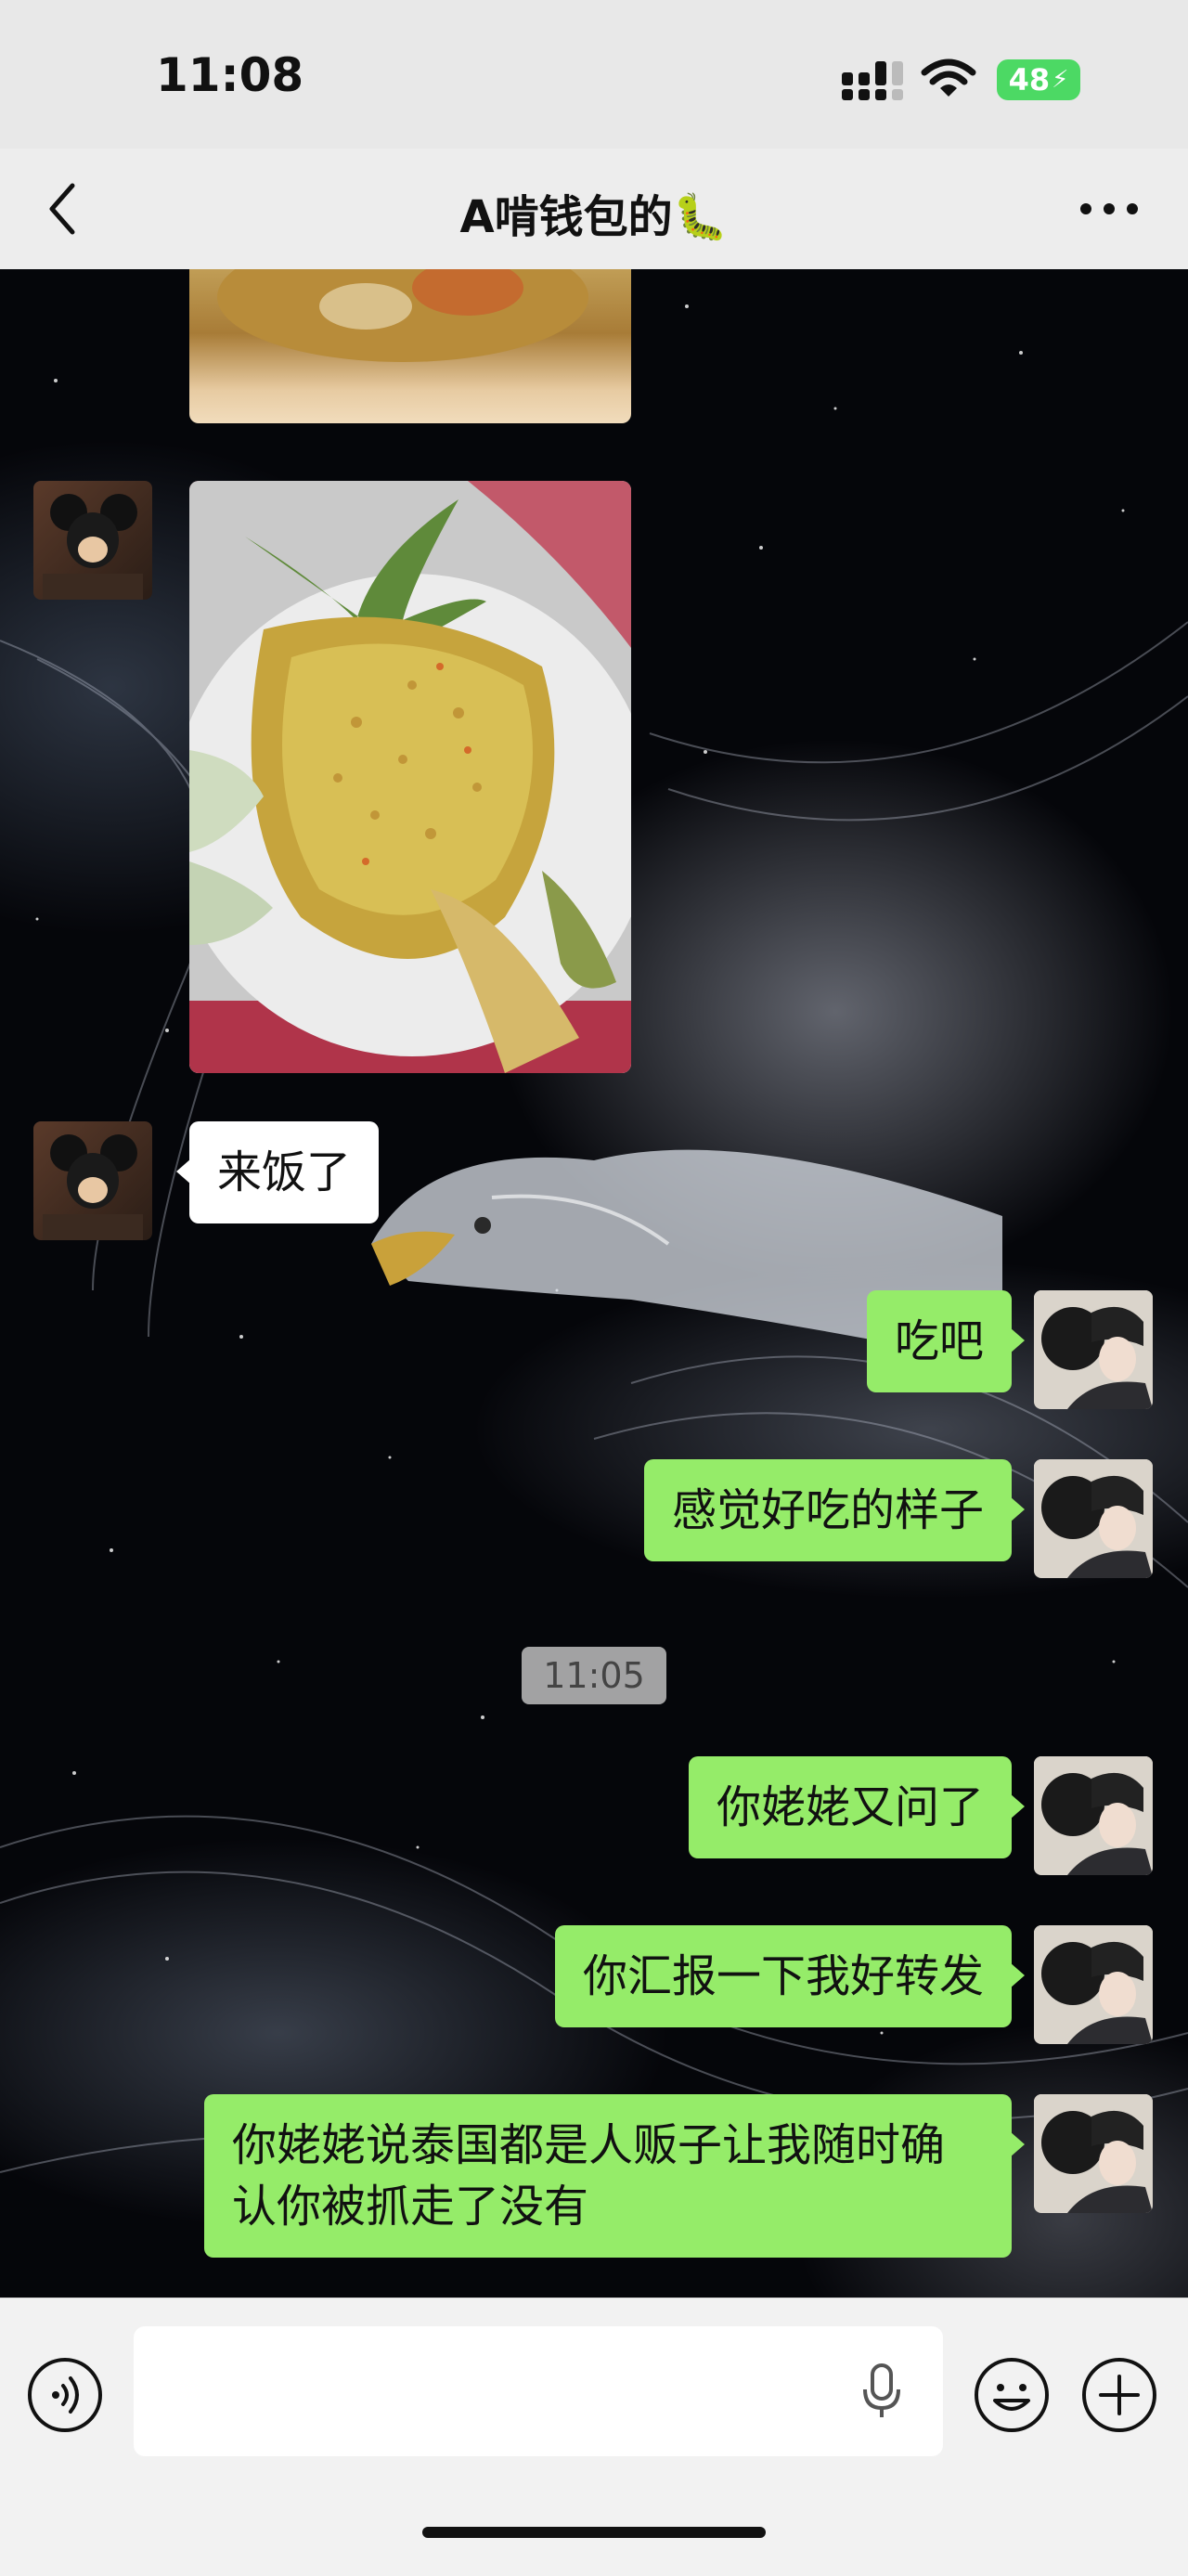 This screenshot has height=2576, width=1188. What do you see at coordinates (790, 1976) in the screenshot?
I see `message-bubble-sent: 你汇报一下我好转发` at bounding box center [790, 1976].